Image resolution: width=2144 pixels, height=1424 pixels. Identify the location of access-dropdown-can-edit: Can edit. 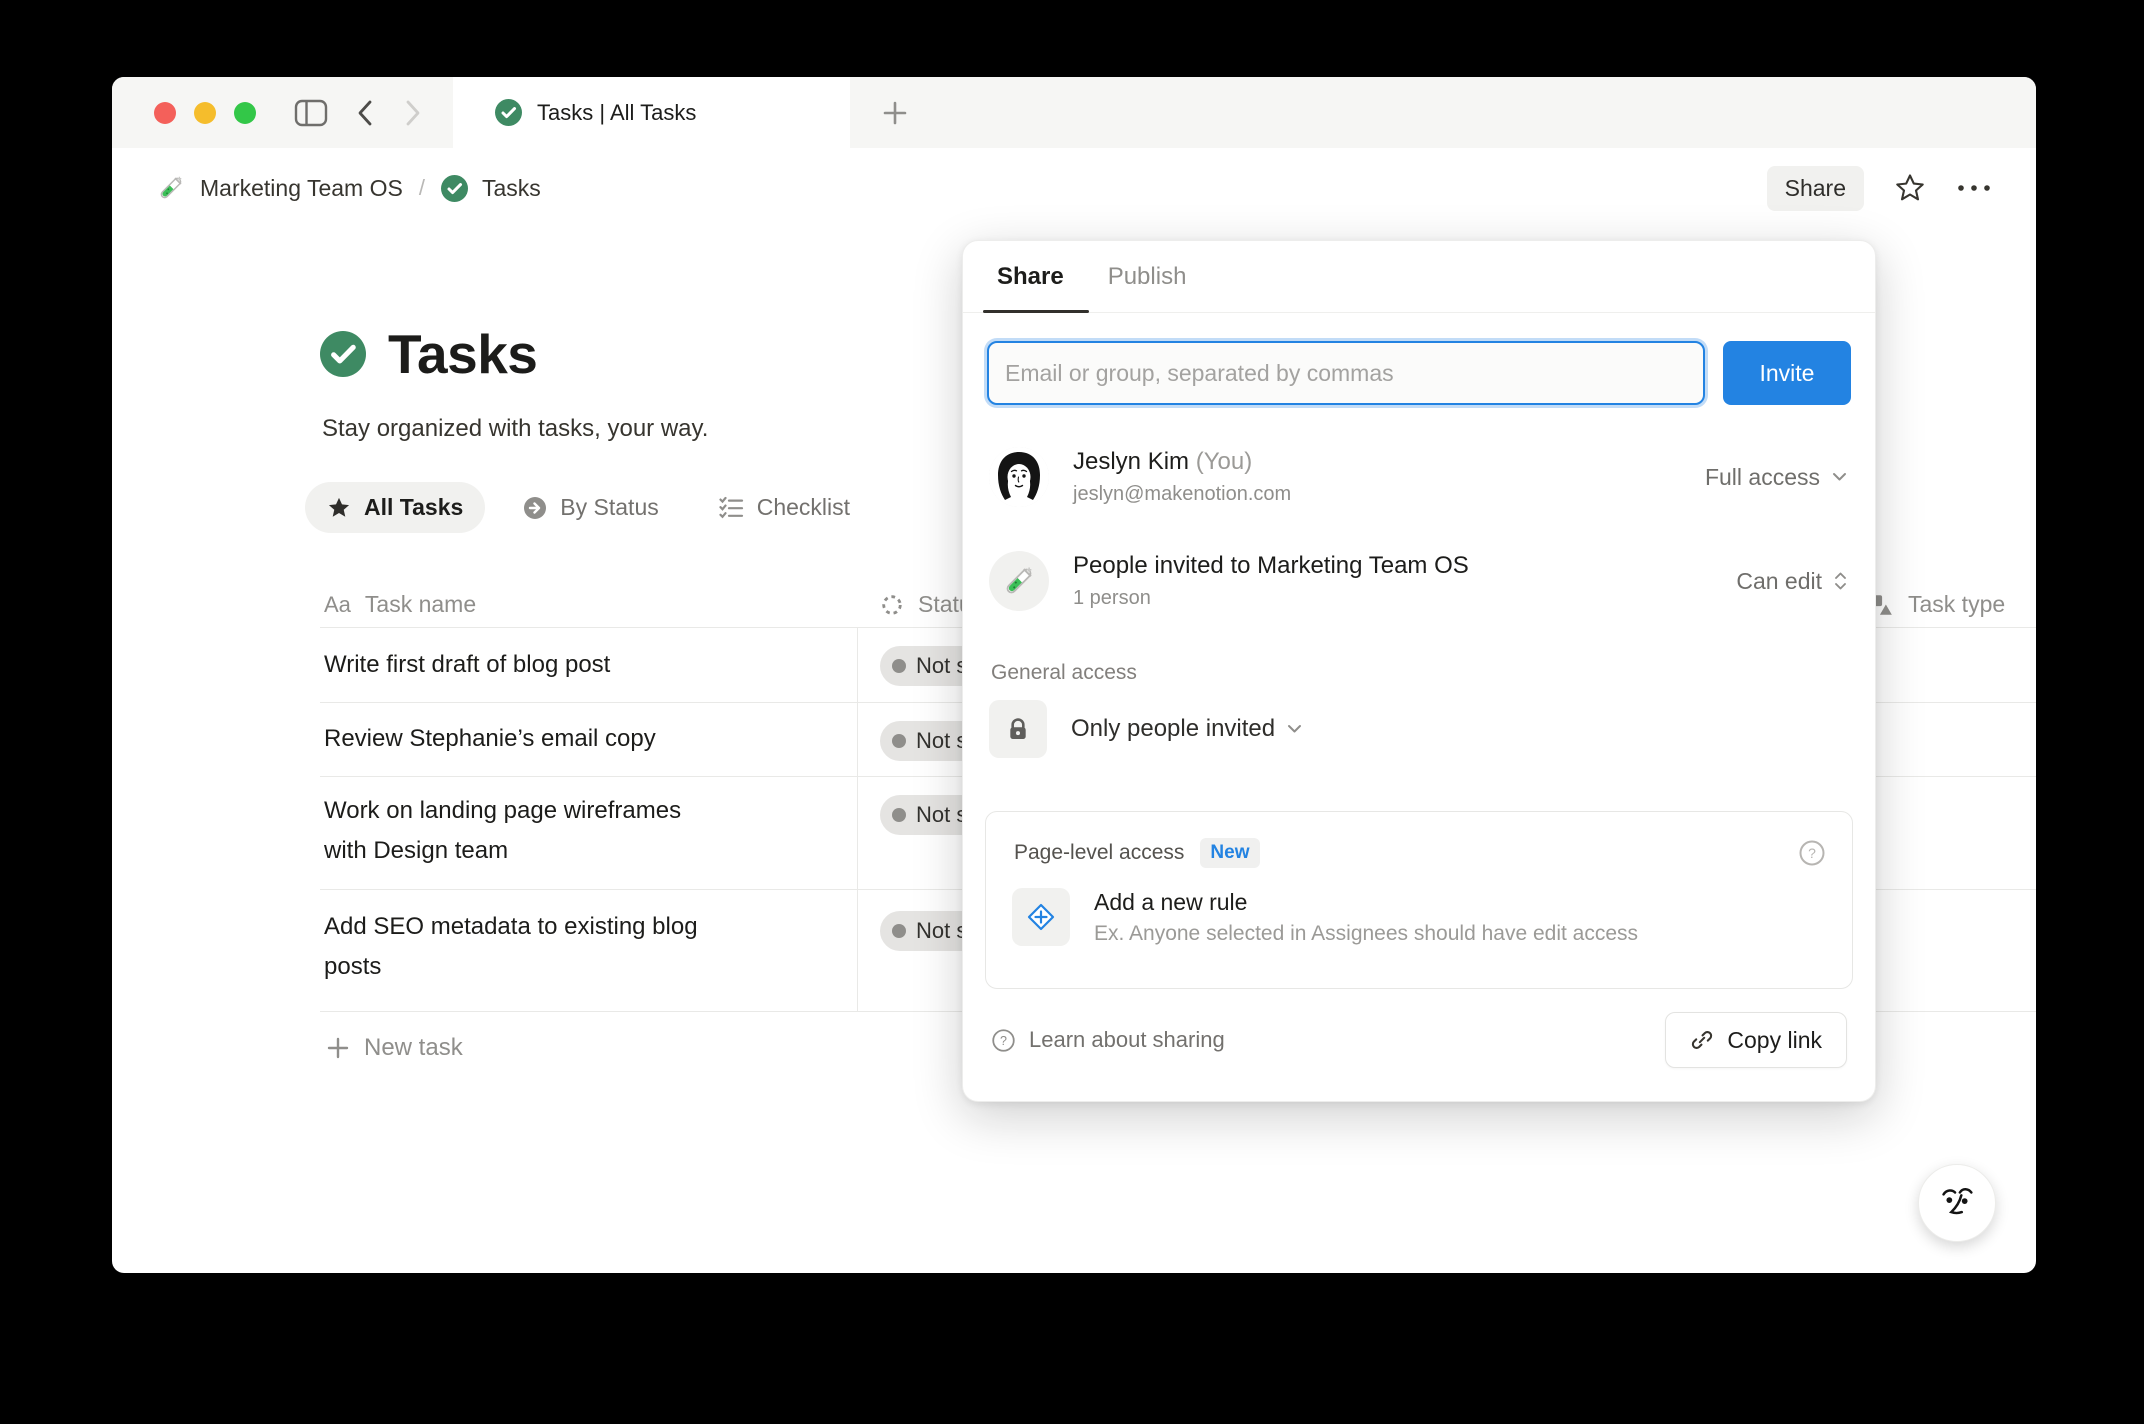
(1791, 581).